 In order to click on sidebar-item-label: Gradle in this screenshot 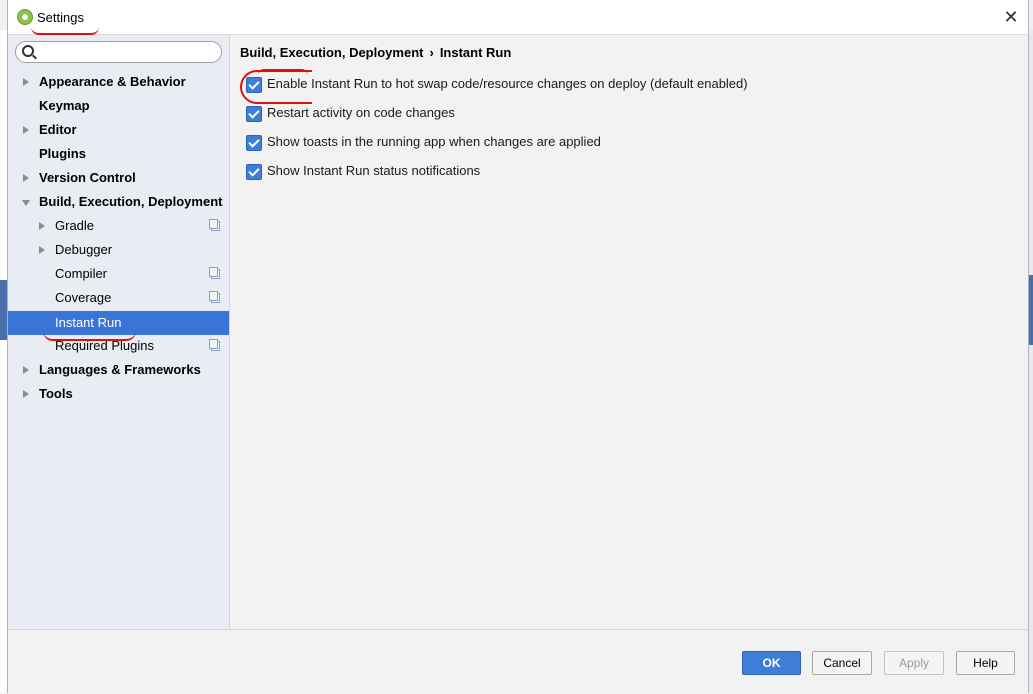, I will do `click(75, 225)`.